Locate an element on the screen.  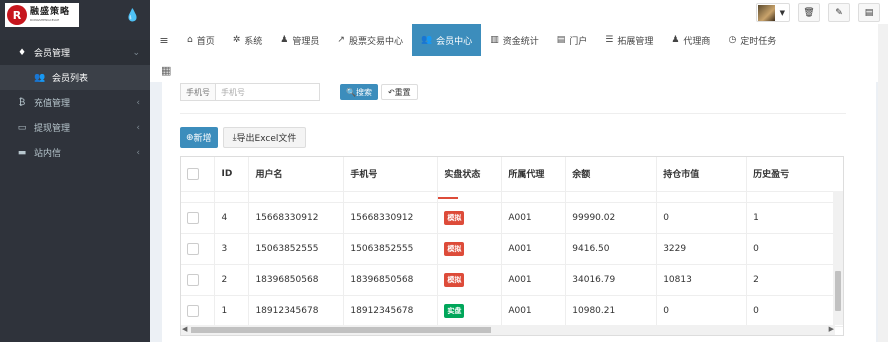
cell-balance: 99990.02 is located at coordinates (611, 218).